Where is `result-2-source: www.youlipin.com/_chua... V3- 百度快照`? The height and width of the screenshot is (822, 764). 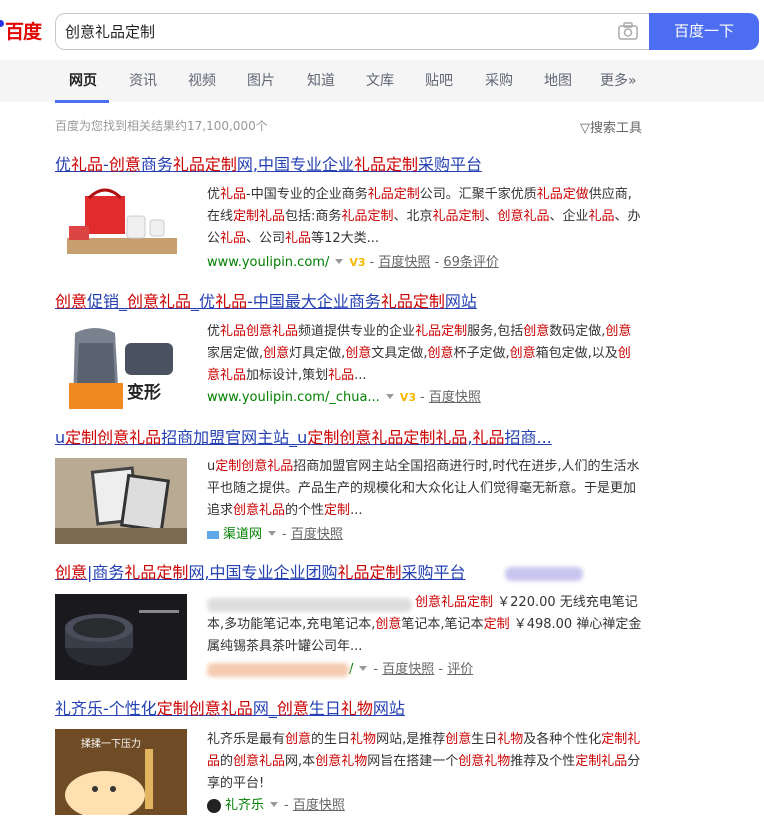 result-2-source: www.youlipin.com/_chua... V3- 百度快照 is located at coordinates (344, 397).